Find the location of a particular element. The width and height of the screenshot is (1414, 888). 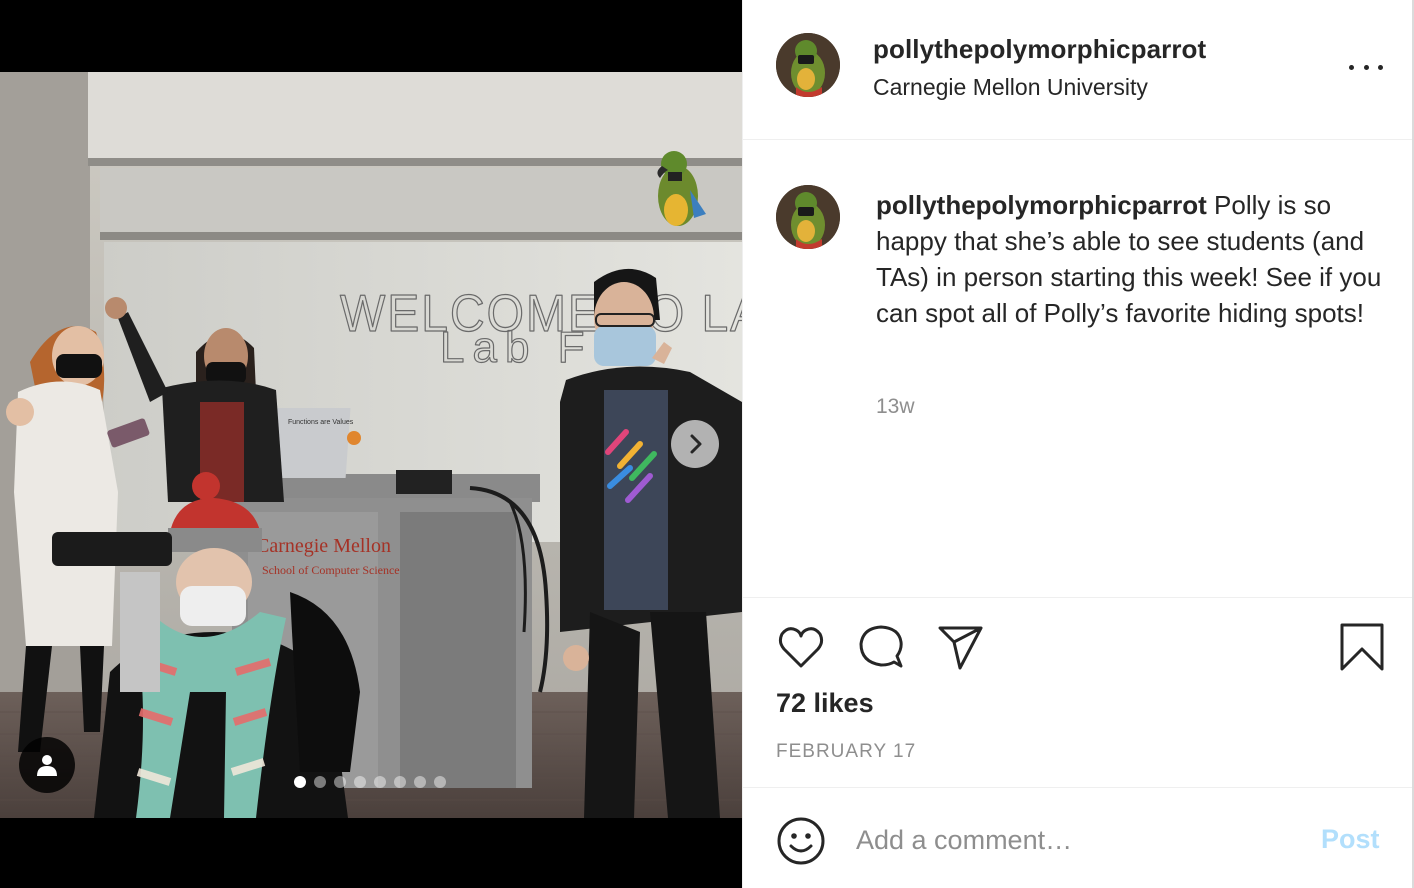

carousel-next-button is located at coordinates (695, 444).